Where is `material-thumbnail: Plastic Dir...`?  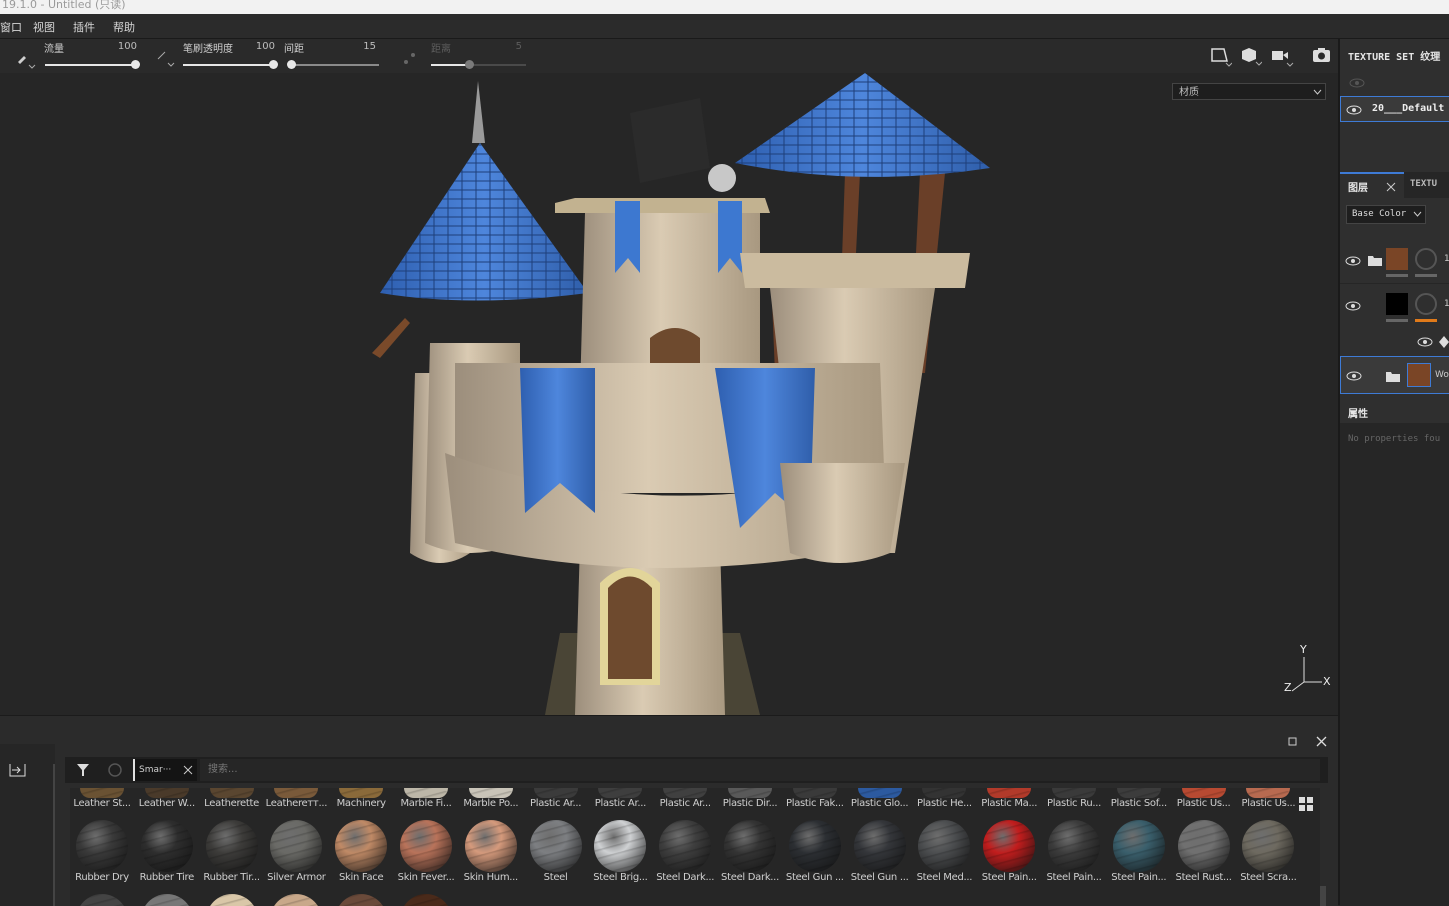
material-thumbnail: Plastic Dir... is located at coordinates (750, 798).